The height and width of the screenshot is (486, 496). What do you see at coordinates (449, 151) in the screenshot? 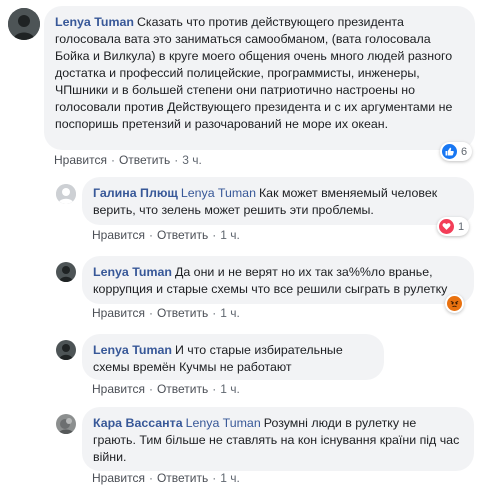
I see `like-icon` at bounding box center [449, 151].